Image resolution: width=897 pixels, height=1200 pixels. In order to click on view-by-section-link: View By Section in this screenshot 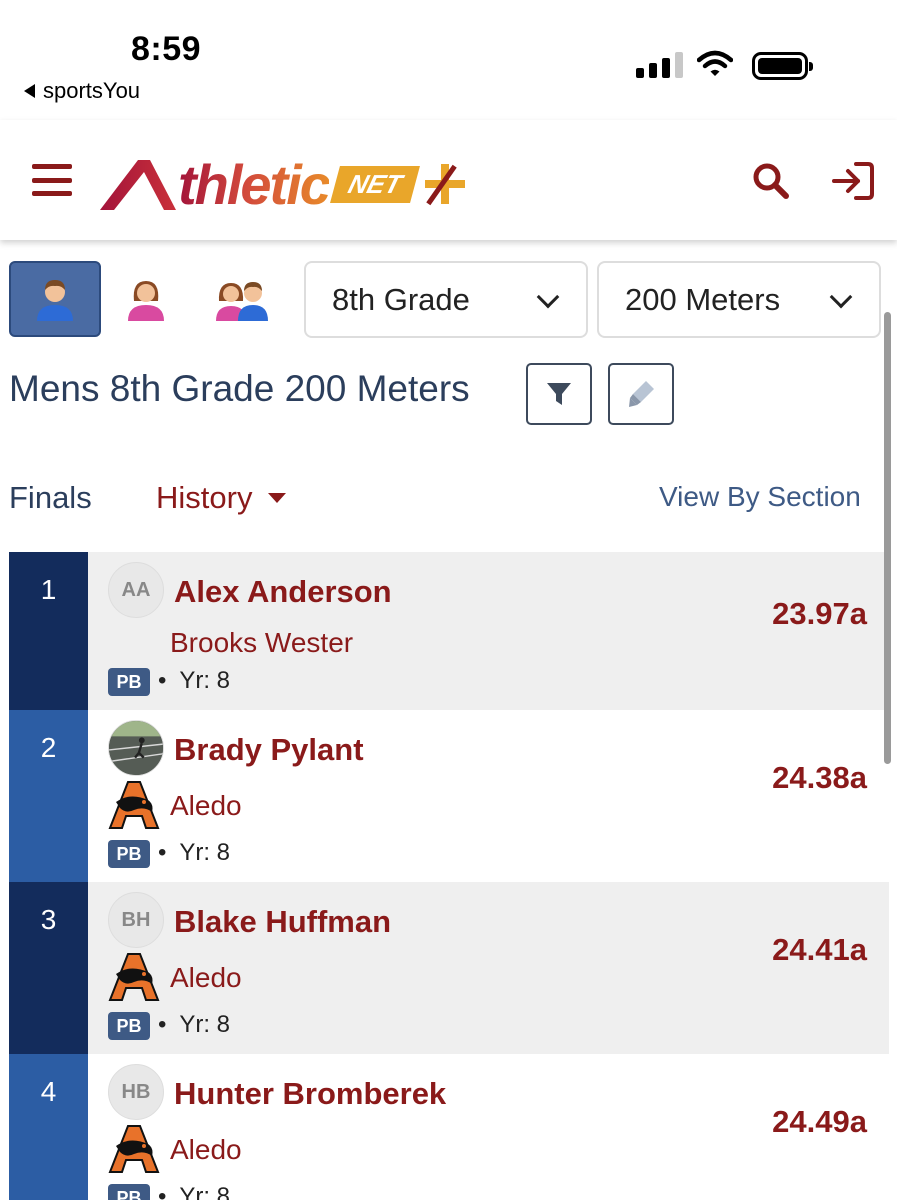, I will do `click(760, 497)`.